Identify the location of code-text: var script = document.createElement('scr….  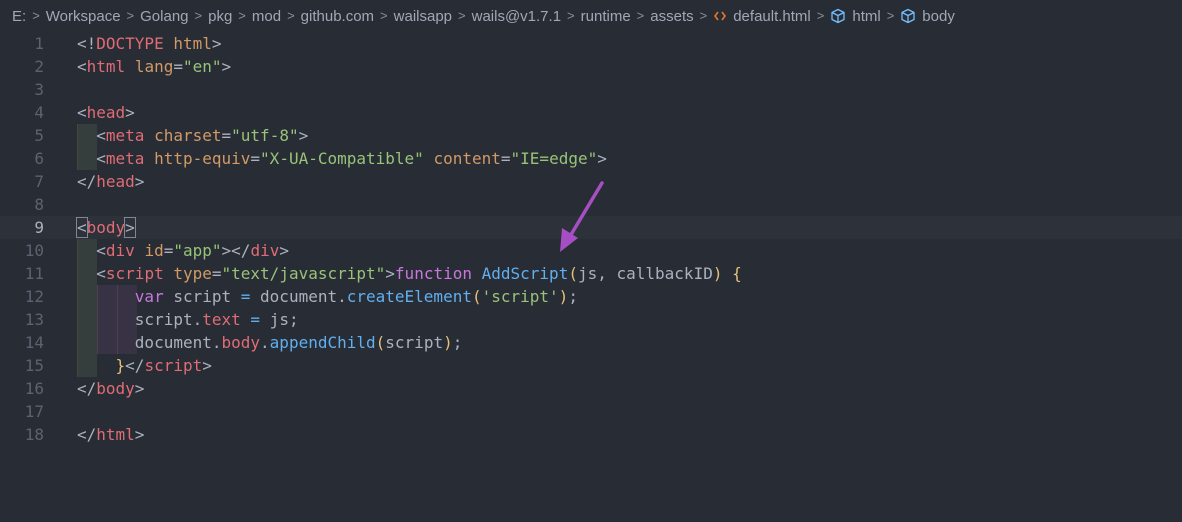
(327, 296).